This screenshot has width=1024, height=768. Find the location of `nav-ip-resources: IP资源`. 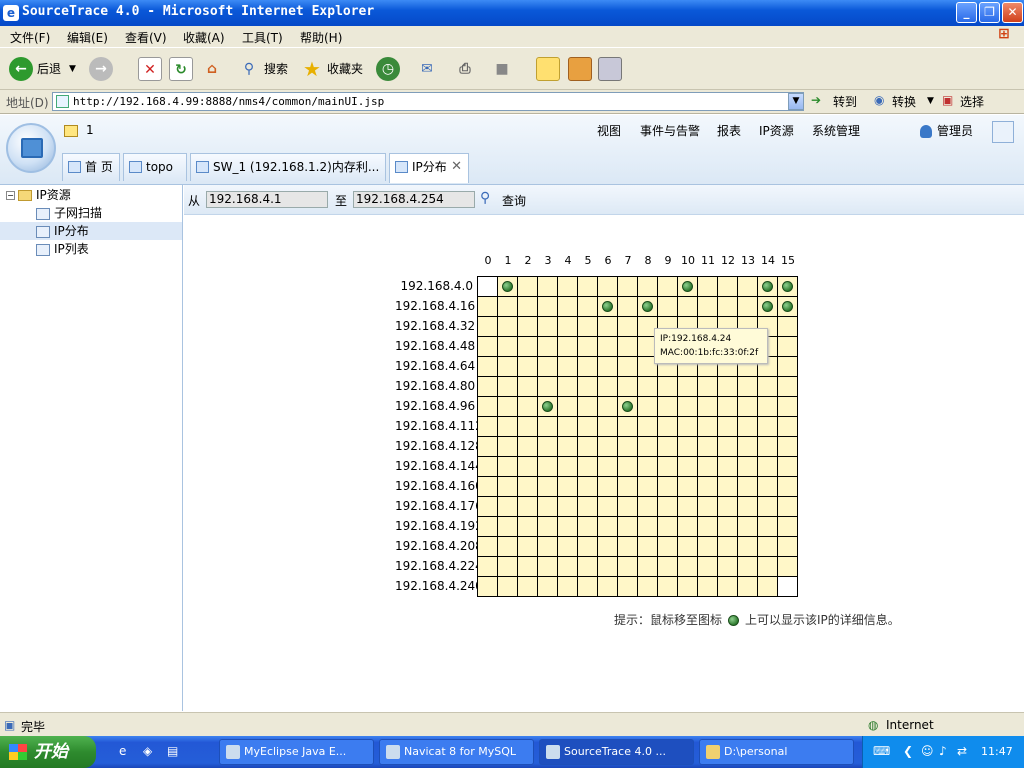

nav-ip-resources: IP资源 is located at coordinates (776, 130).